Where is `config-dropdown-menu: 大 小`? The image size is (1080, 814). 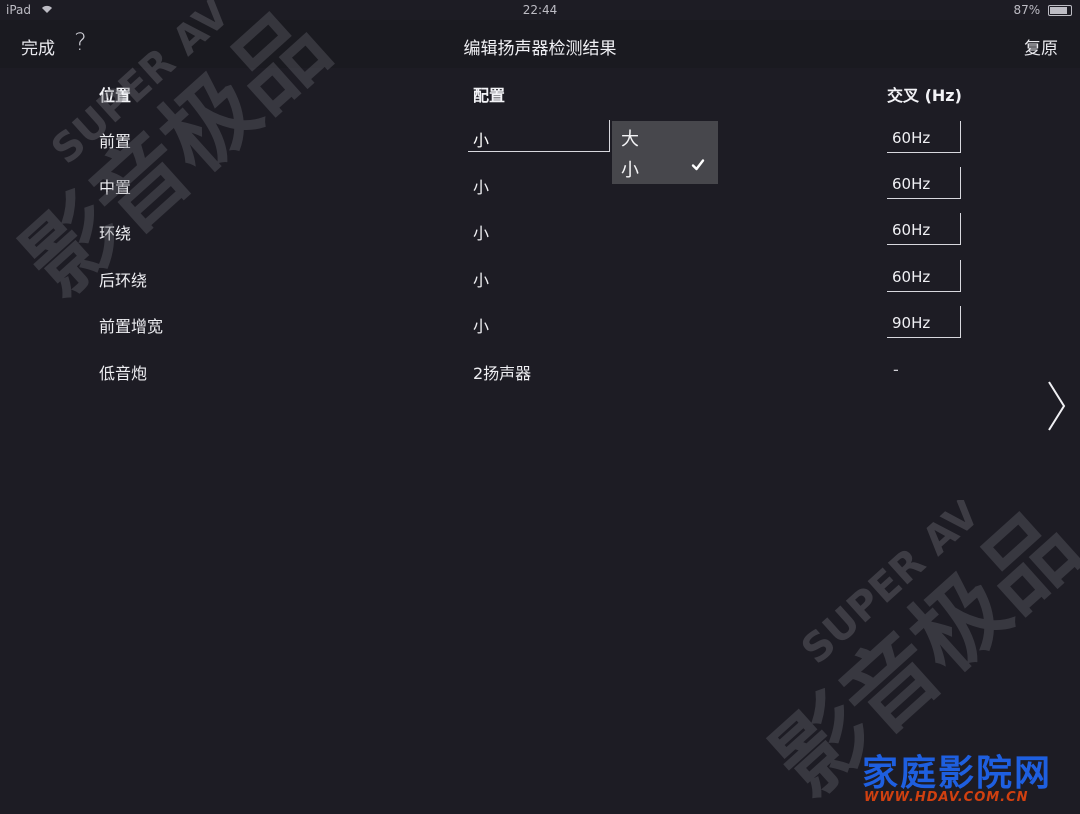 config-dropdown-menu: 大 小 is located at coordinates (665, 152).